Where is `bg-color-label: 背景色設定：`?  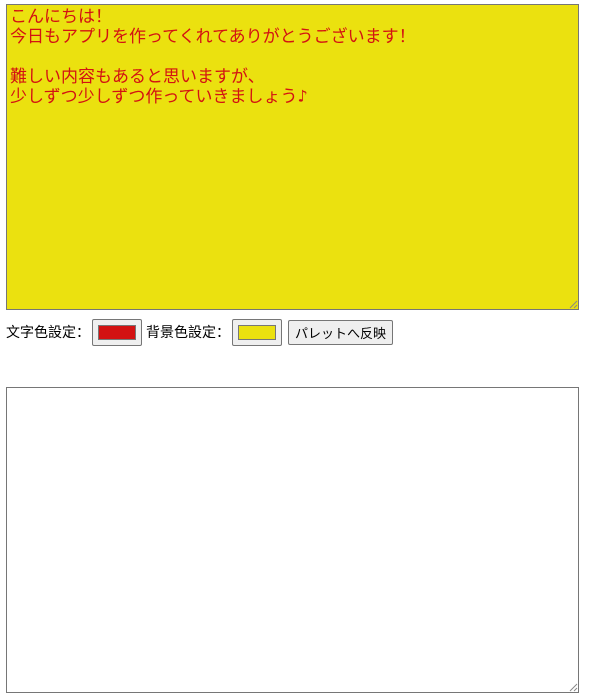
bg-color-label: 背景色設定： is located at coordinates (188, 333).